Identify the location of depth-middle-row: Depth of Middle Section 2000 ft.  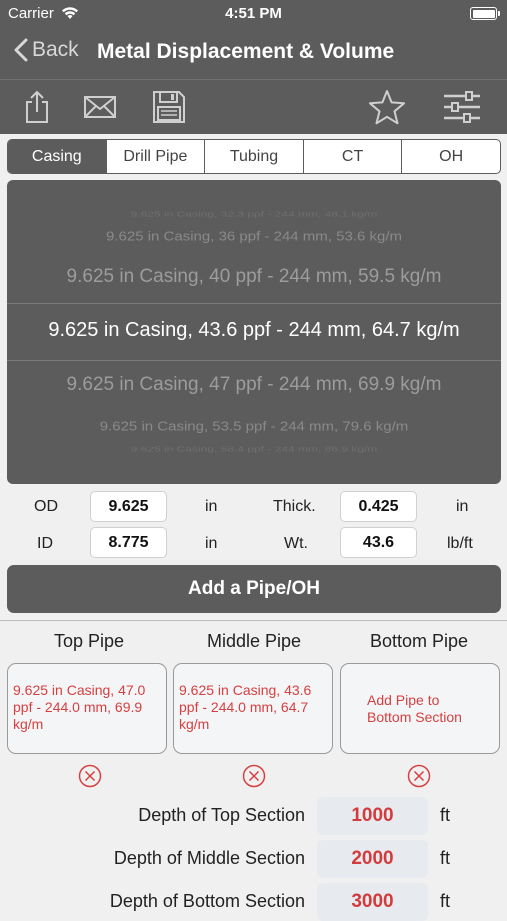
(253, 859).